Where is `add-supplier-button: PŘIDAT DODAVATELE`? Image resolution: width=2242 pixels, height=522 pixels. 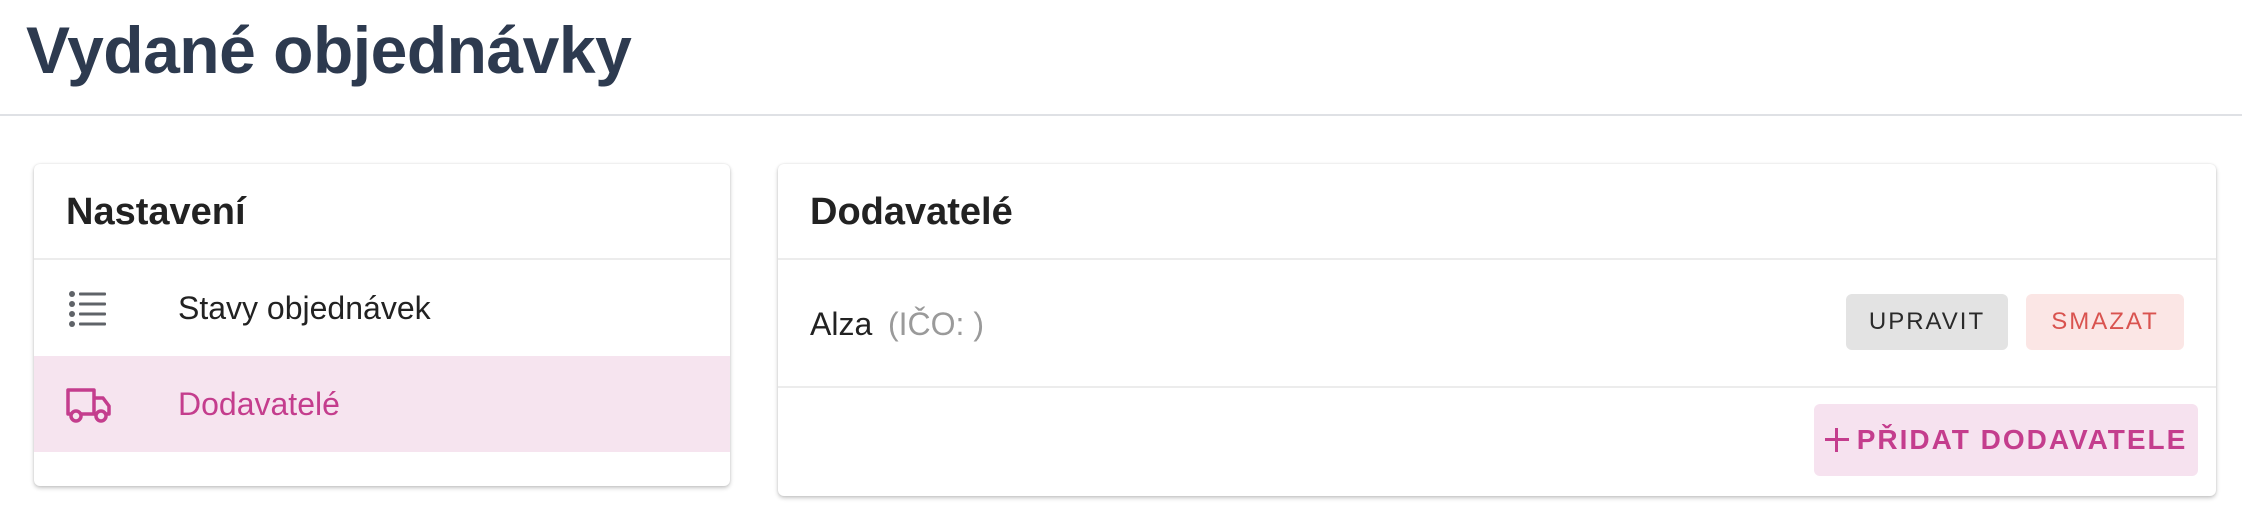 add-supplier-button: PŘIDAT DODAVATELE is located at coordinates (2006, 440).